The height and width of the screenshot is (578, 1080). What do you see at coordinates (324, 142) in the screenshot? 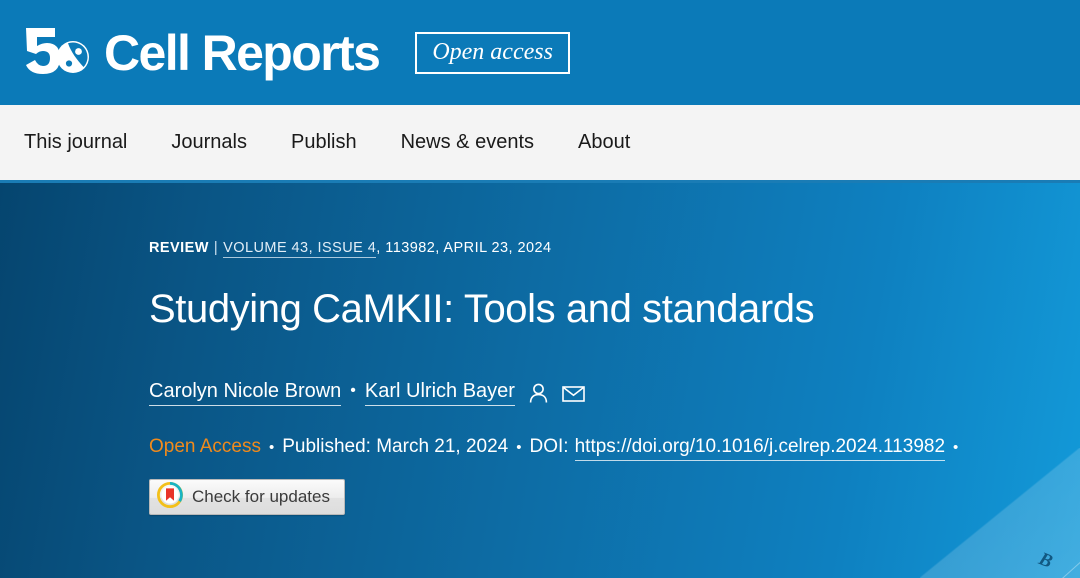
I see `nav-item-publish: Publish` at bounding box center [324, 142].